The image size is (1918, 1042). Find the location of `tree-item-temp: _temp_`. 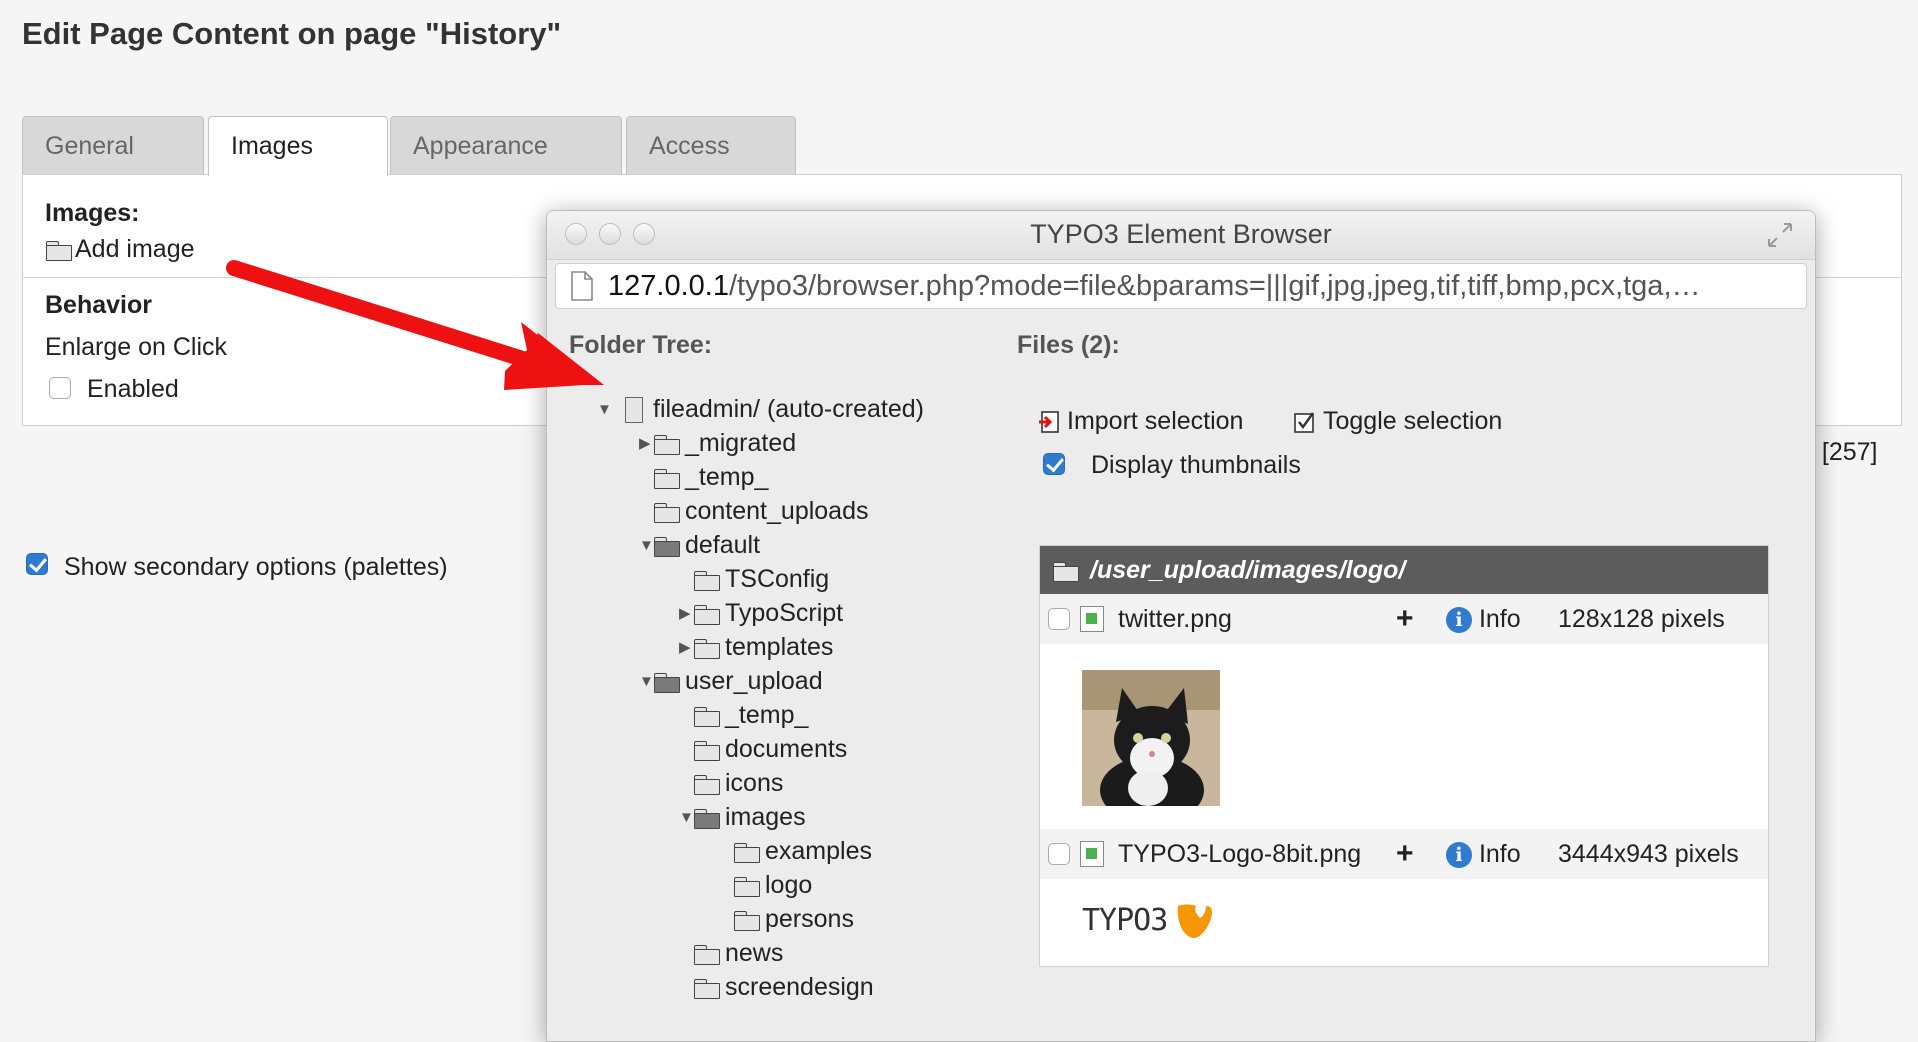

tree-item-temp: _temp_ is located at coordinates (710, 477).